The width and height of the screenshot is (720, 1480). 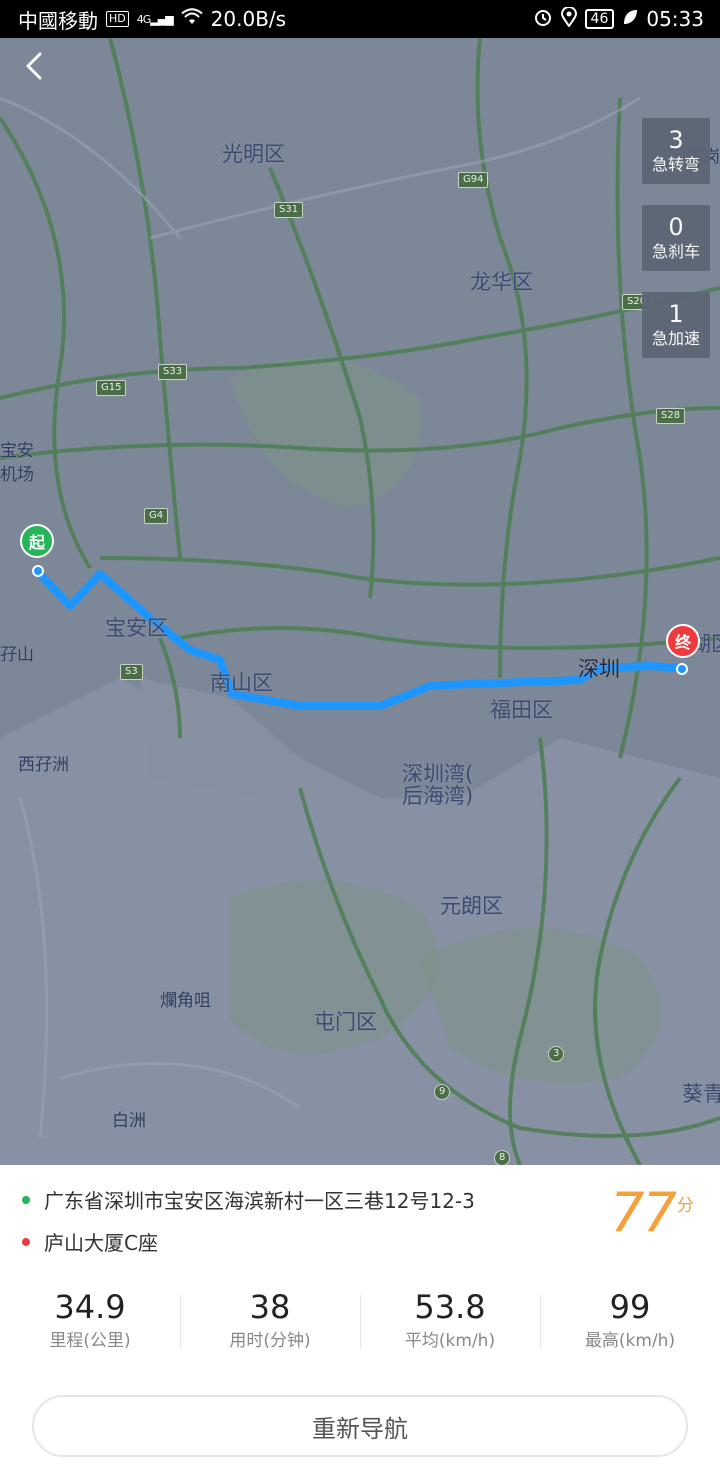 I want to click on score-value: 77, so click(x=643, y=1212).